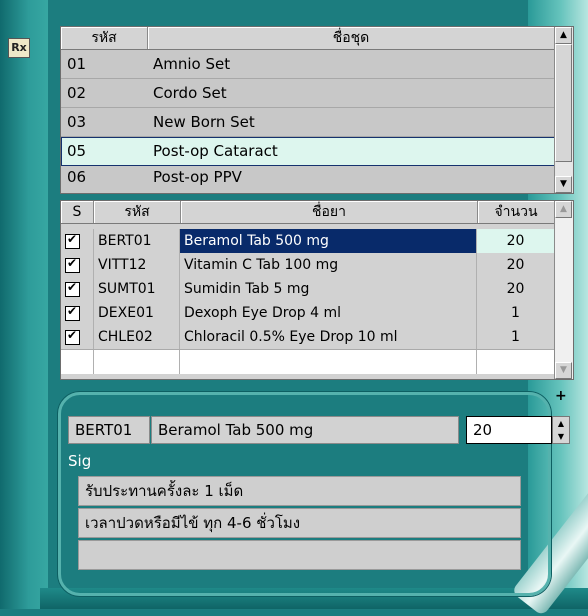  What do you see at coordinates (137, 313) in the screenshot?
I see `drug-row-code: DEXE01` at bounding box center [137, 313].